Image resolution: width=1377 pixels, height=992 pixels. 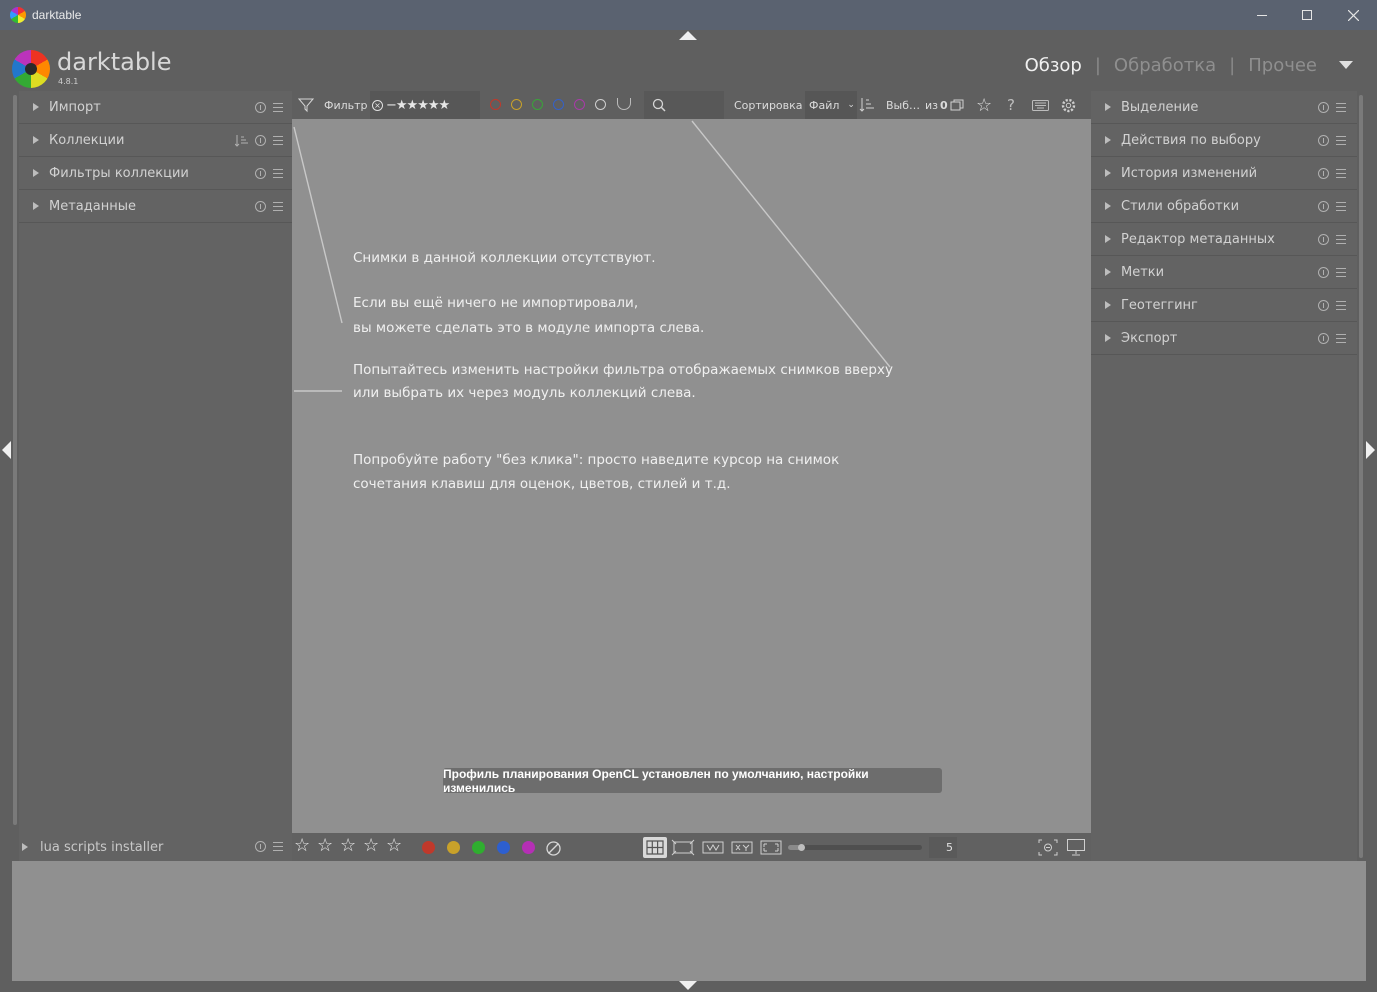 I want to click on zoomable-layout-icon, so click(x=683, y=847).